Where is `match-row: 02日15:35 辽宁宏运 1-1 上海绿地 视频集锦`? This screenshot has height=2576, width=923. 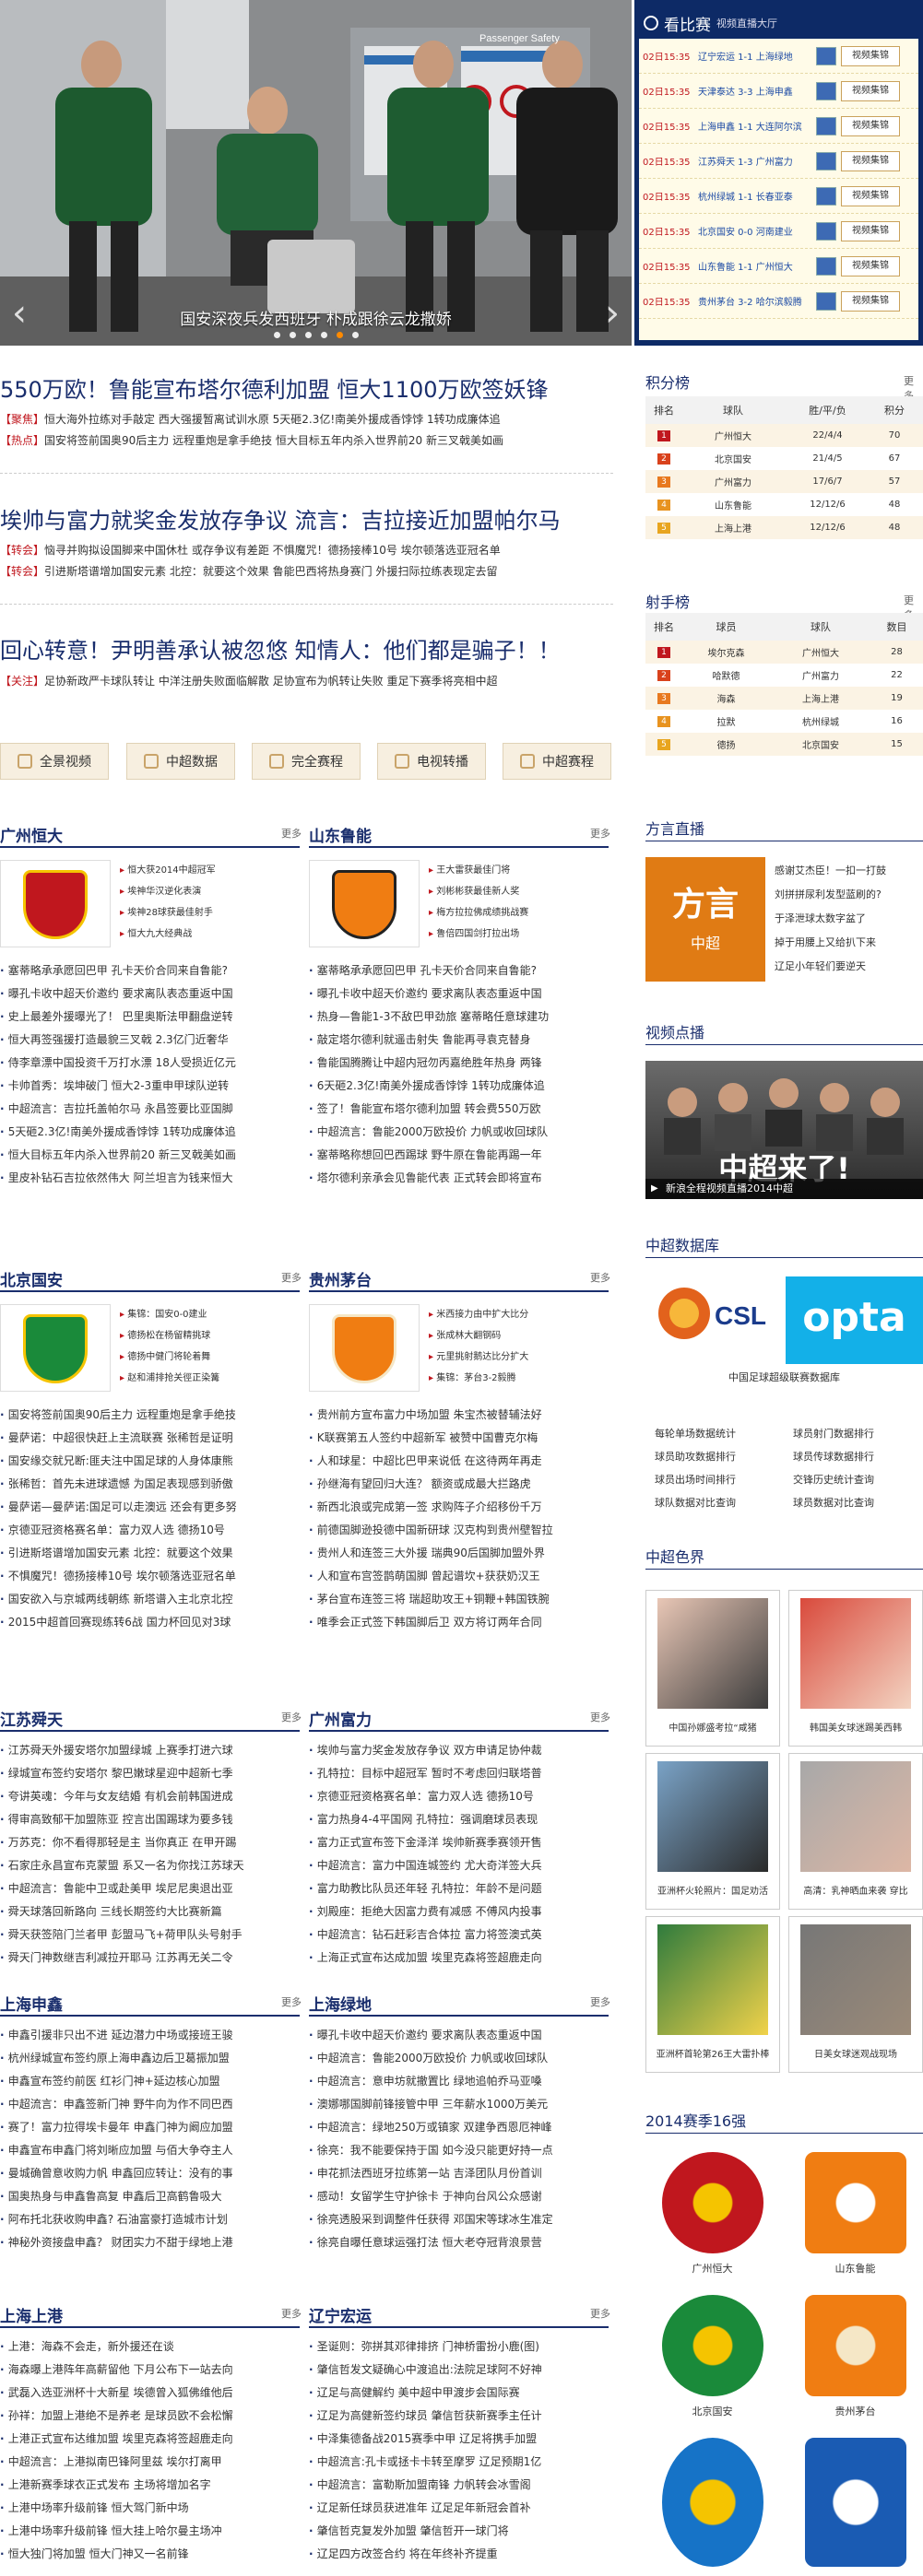 match-row: 02日15:35 辽宁宏运 1-1 上海绿地 视频集锦 is located at coordinates (779, 56).